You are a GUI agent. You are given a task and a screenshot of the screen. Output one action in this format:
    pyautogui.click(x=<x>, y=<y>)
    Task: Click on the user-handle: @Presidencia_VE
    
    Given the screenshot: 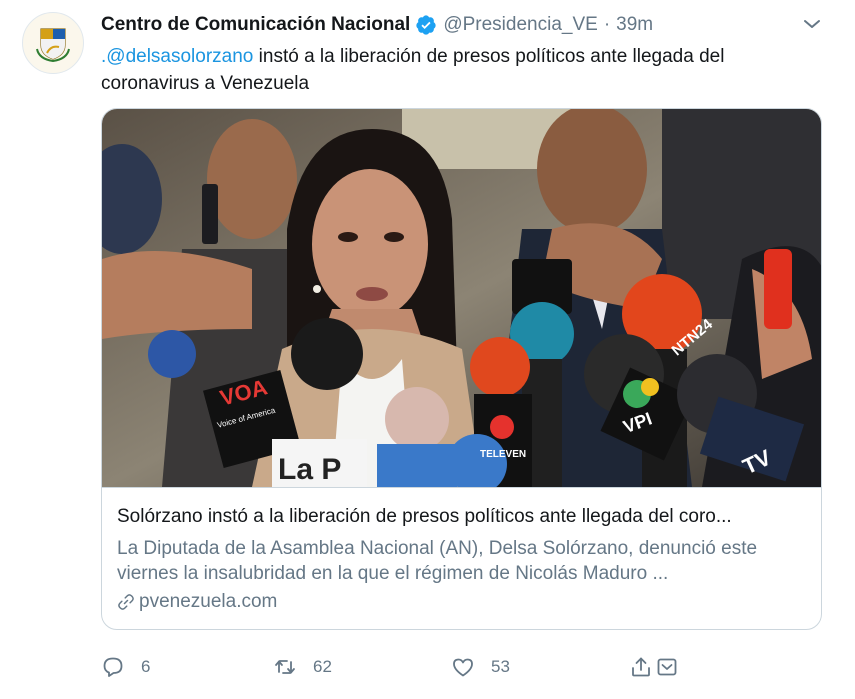 What is the action you would take?
    pyautogui.click(x=520, y=25)
    